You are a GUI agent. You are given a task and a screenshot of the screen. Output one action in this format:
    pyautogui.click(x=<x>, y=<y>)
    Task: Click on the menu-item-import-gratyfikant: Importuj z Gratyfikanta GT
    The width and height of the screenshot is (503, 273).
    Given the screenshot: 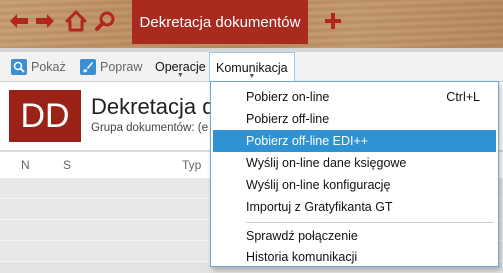 What is the action you would take?
    pyautogui.click(x=354, y=207)
    